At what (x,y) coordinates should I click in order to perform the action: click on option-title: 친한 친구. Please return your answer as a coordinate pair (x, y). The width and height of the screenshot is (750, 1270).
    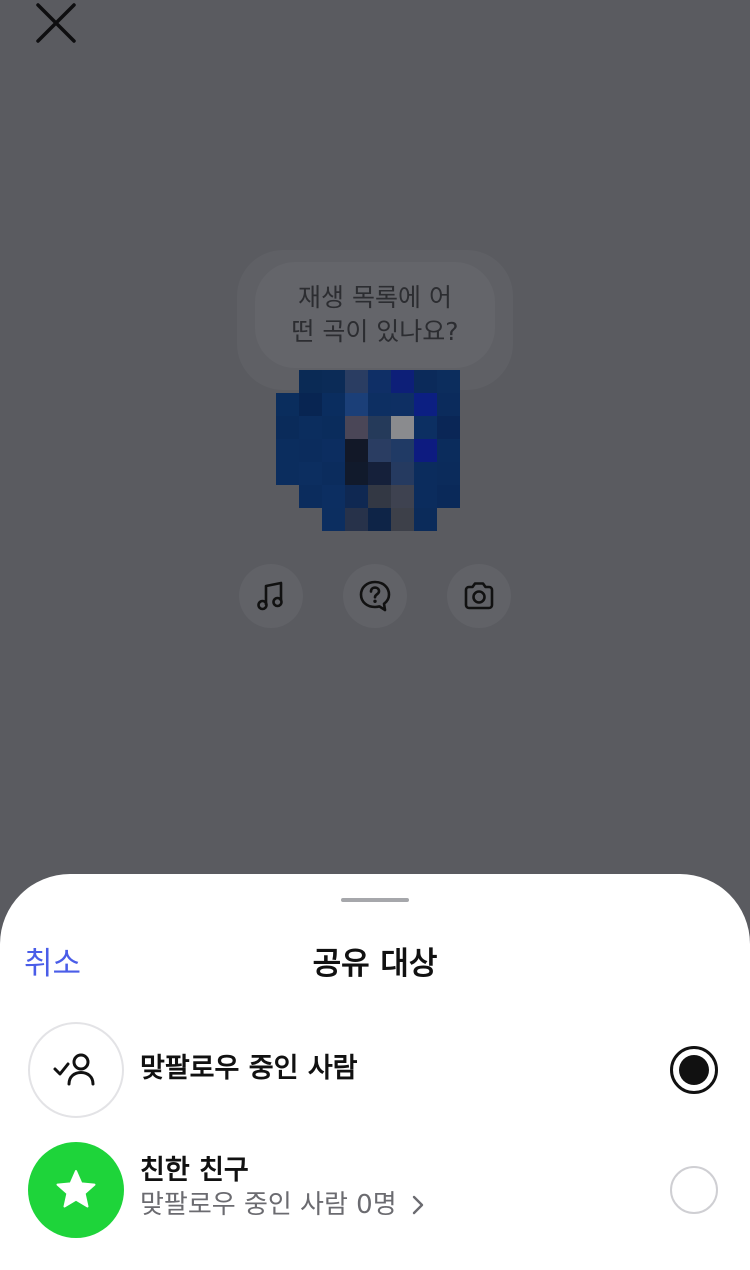
    Looking at the image, I should click on (194, 1170).